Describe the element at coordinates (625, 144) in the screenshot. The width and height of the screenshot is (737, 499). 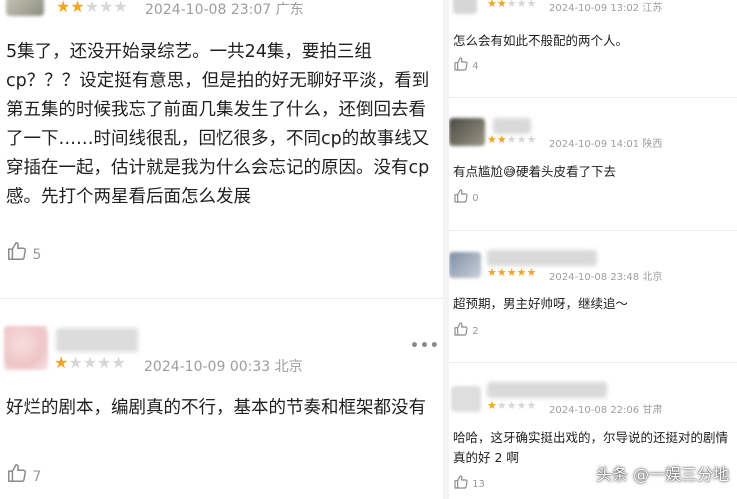
I see `comment-time: 14:01` at that location.